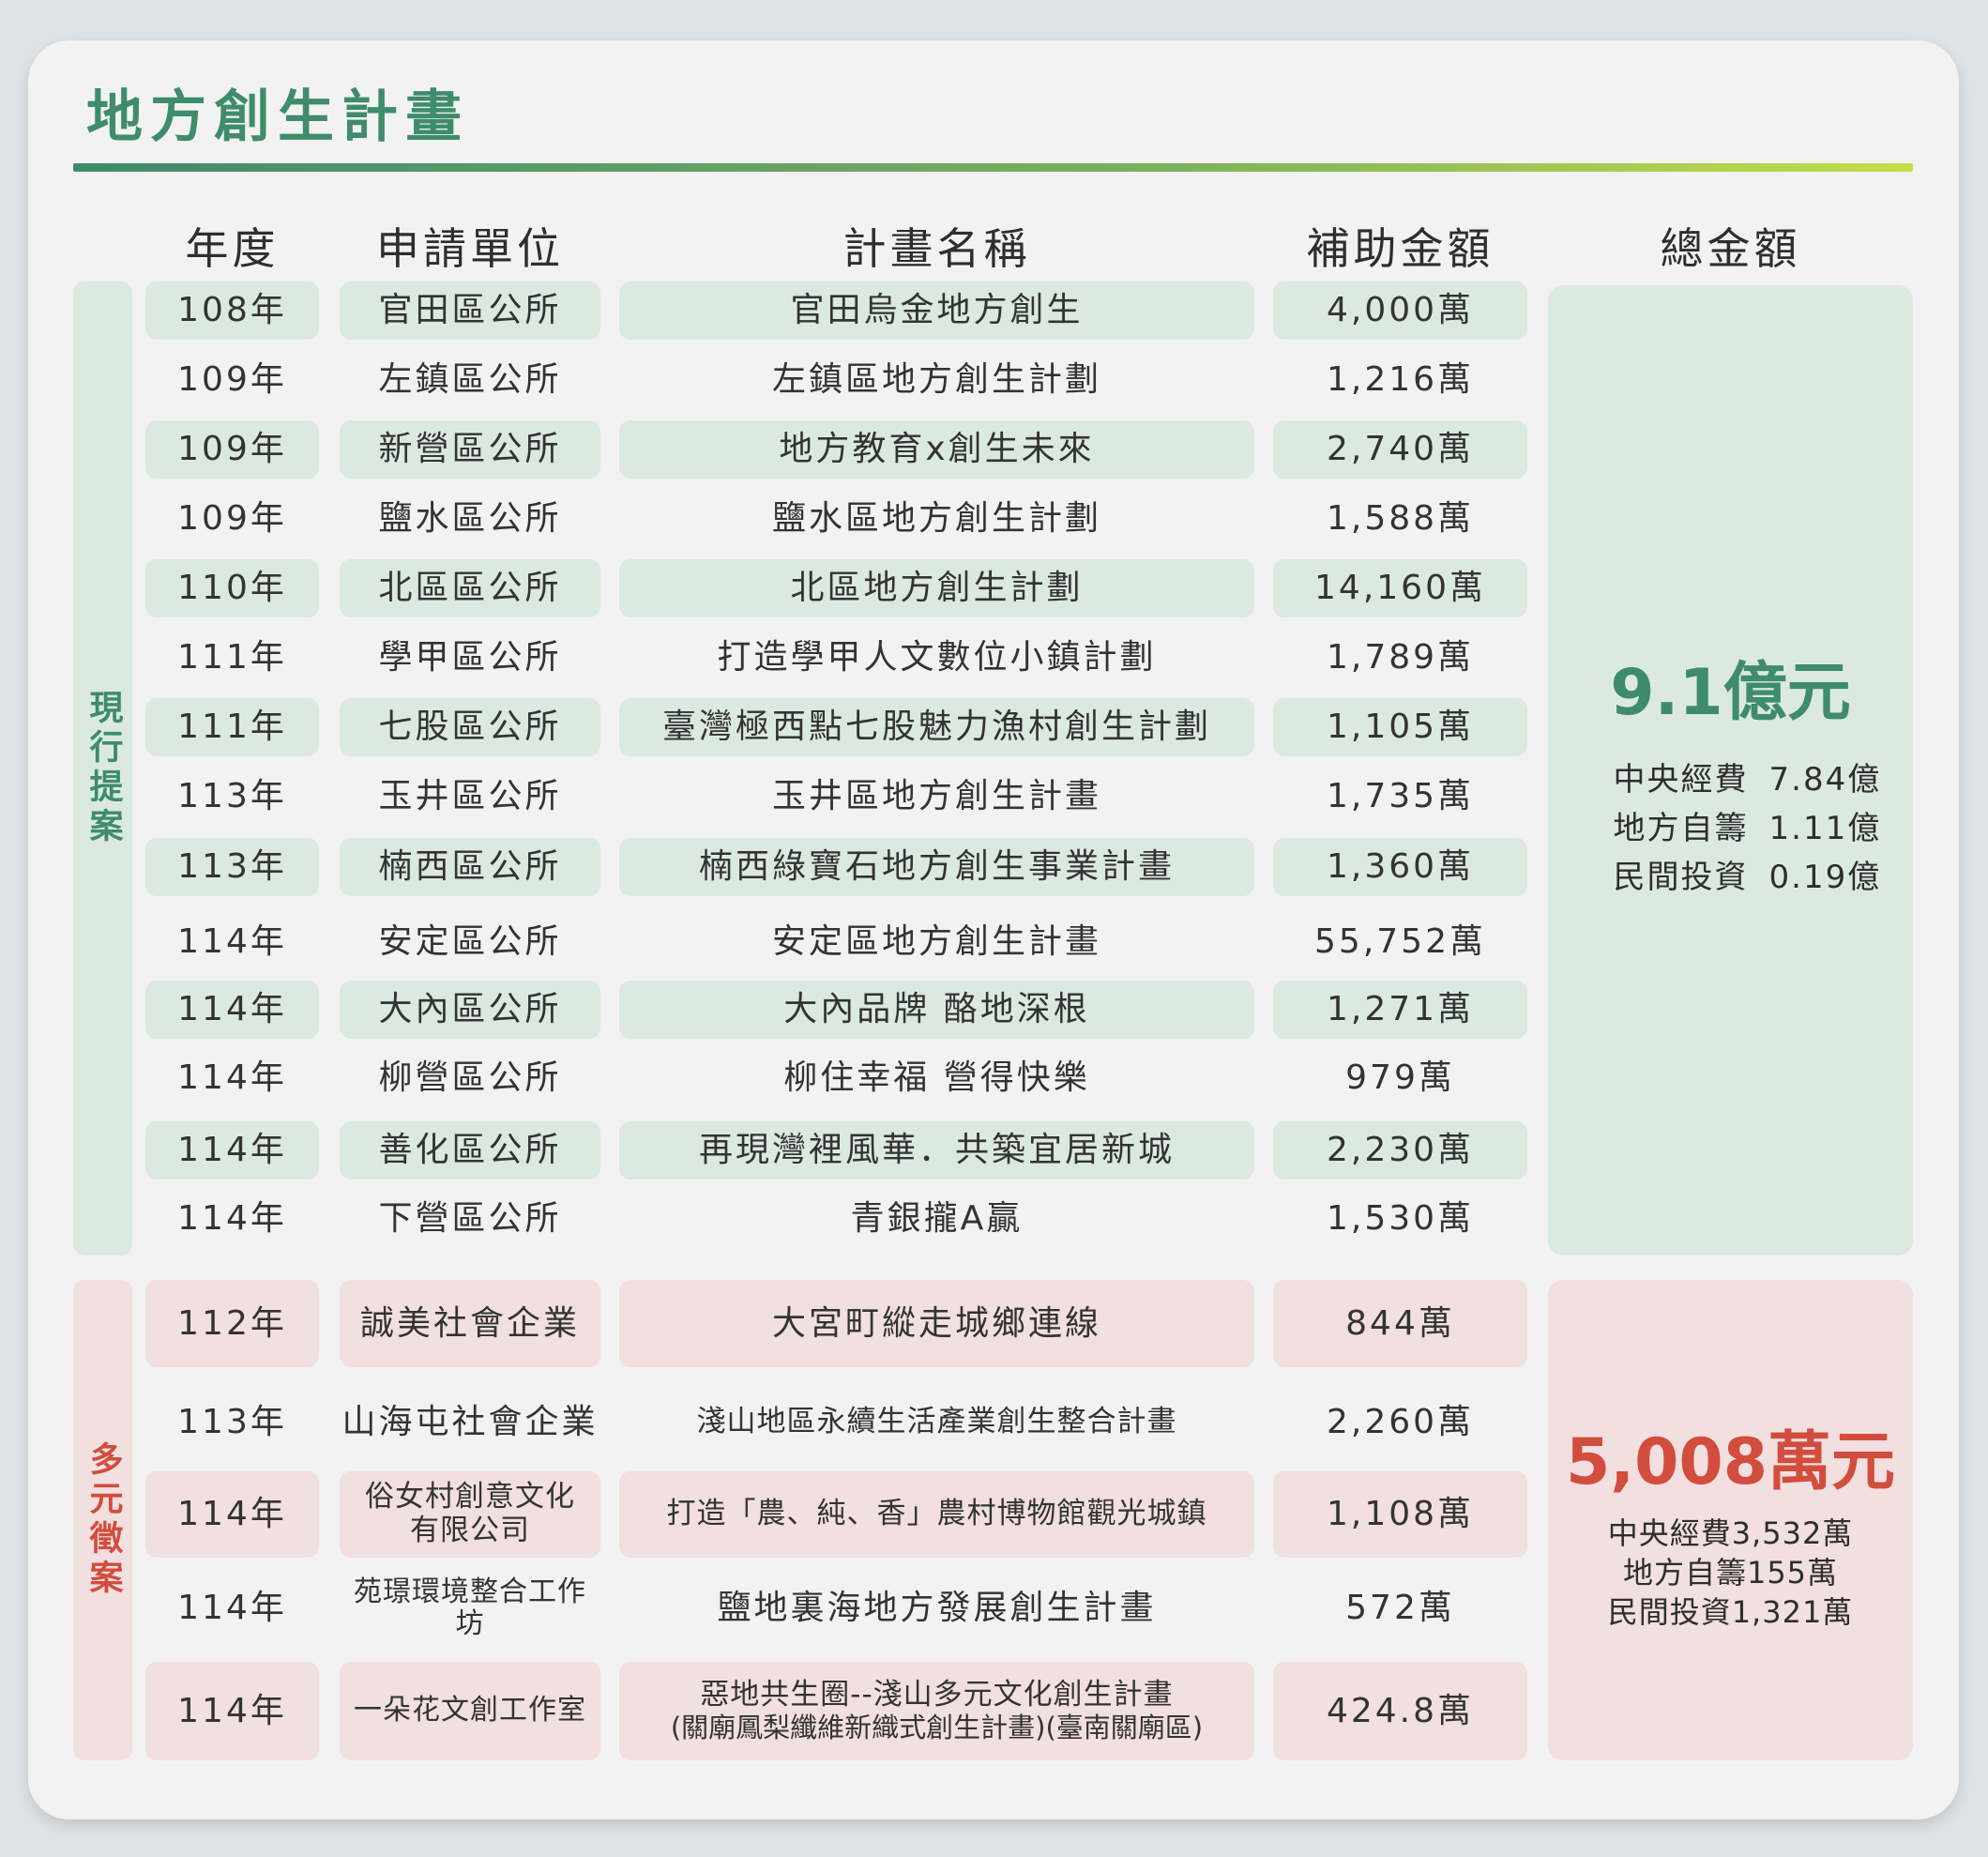 This screenshot has width=1988, height=1857. What do you see at coordinates (1730, 249) in the screenshot?
I see `header-total: 總金額` at bounding box center [1730, 249].